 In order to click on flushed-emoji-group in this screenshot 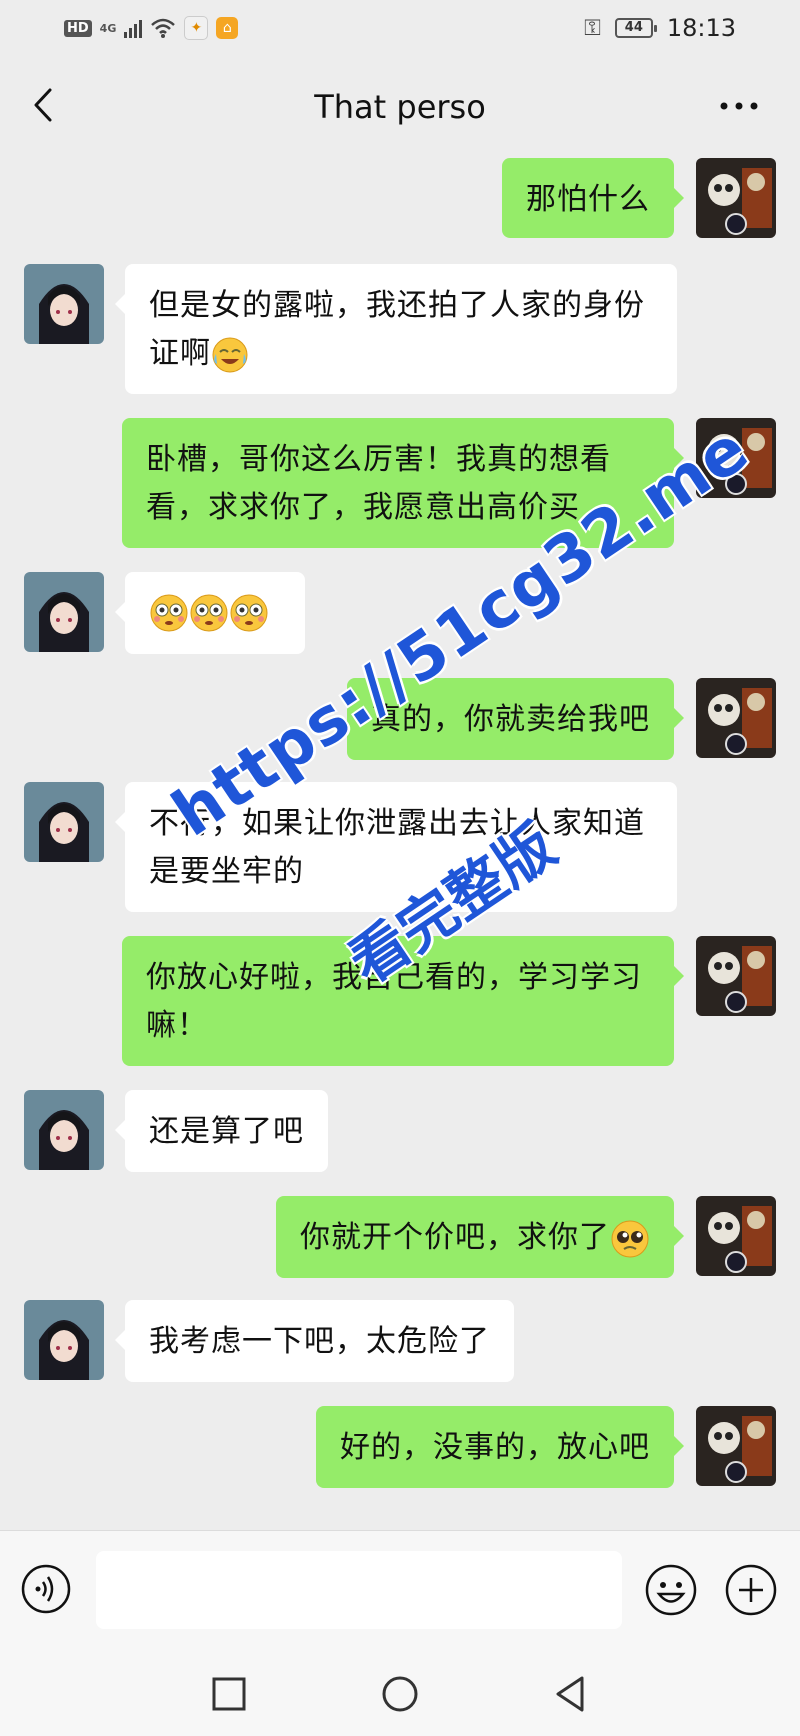, I will do `click(209, 612)`.